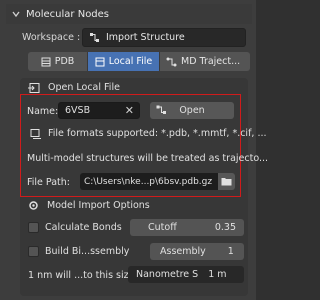  What do you see at coordinates (48, 182) in the screenshot?
I see `file-path-label: File Path:` at bounding box center [48, 182].